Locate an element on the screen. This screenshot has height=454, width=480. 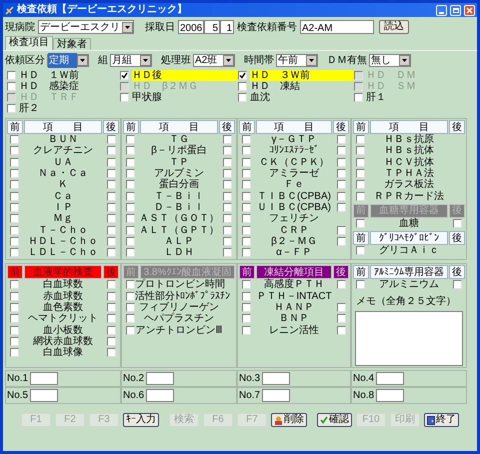
minimize-button is located at coordinates (441, 10).